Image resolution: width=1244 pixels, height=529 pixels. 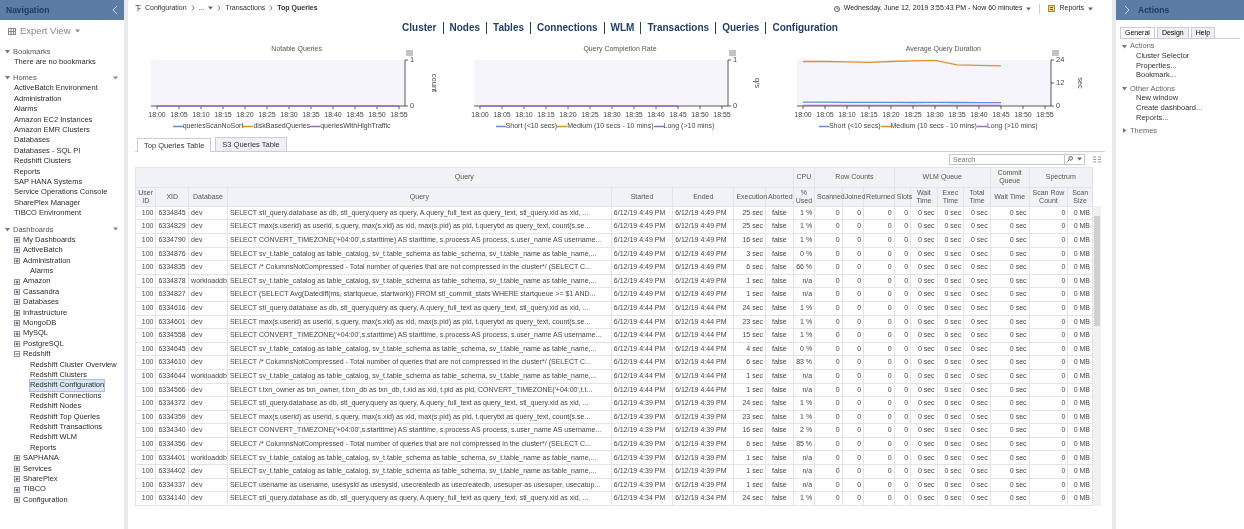 What do you see at coordinates (678, 28) in the screenshot?
I see `section-link: Transactions` at bounding box center [678, 28].